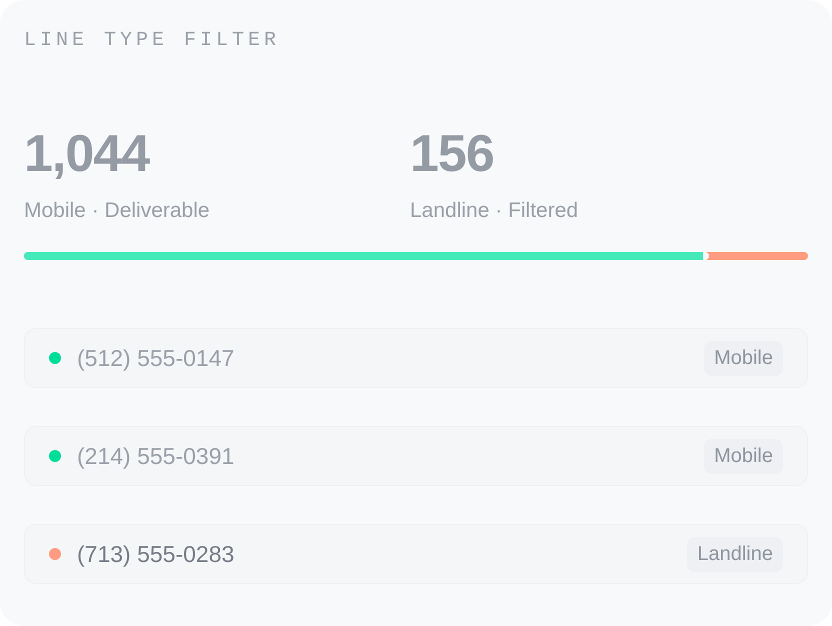 This screenshot has height=626, width=832. I want to click on stat-value: 1,044, so click(87, 154).